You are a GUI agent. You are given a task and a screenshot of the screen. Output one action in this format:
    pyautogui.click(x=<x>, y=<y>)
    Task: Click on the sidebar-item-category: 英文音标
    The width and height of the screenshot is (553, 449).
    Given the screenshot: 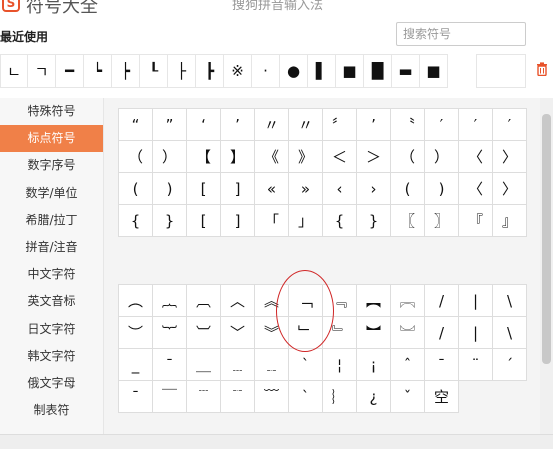 What is the action you would take?
    pyautogui.click(x=51, y=301)
    